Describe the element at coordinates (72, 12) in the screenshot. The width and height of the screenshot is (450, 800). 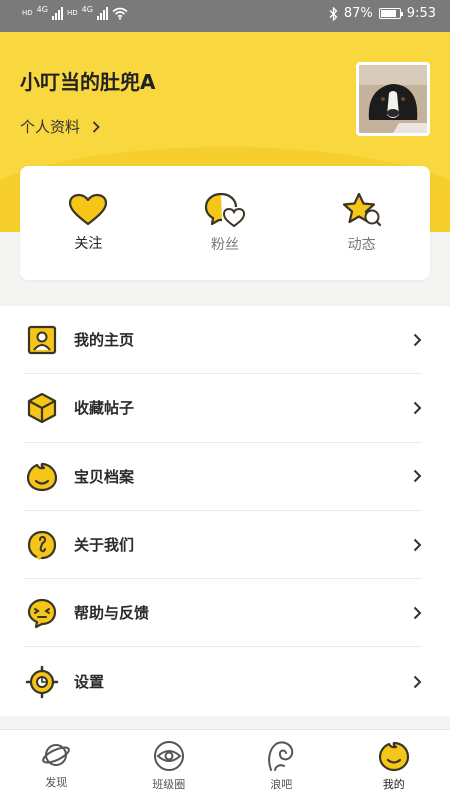
I see `hd-indicator-2: HD` at that location.